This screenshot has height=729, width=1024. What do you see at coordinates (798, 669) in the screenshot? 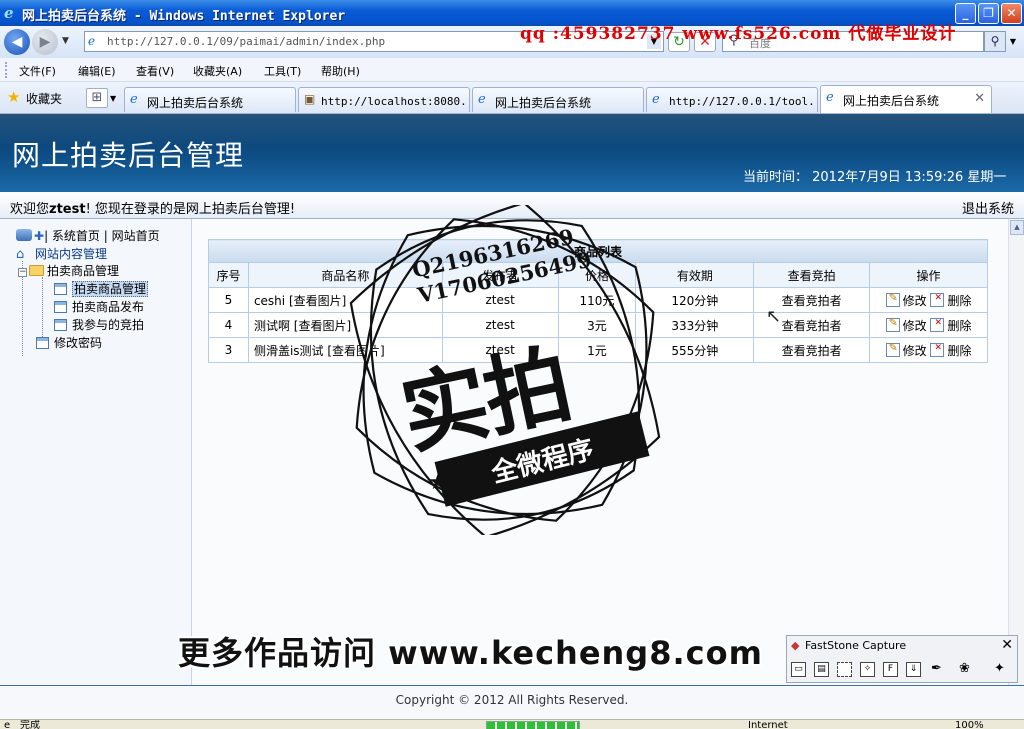
I see `capture-window-icon: ▭` at bounding box center [798, 669].